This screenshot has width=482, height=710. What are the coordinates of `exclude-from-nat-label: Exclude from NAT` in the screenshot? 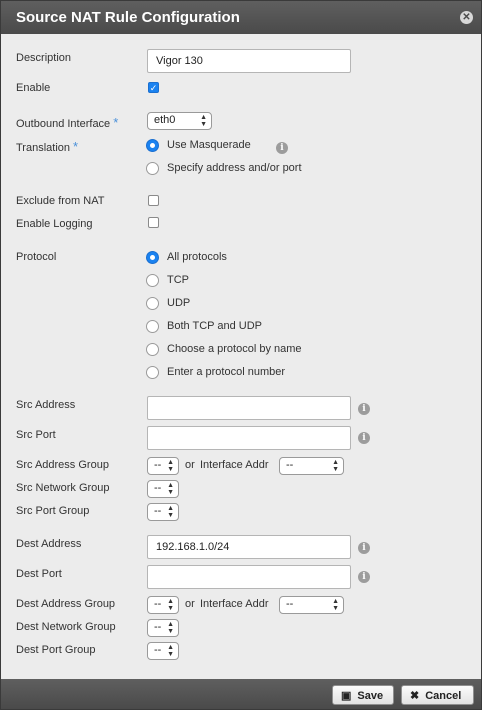 It's located at (60, 201).